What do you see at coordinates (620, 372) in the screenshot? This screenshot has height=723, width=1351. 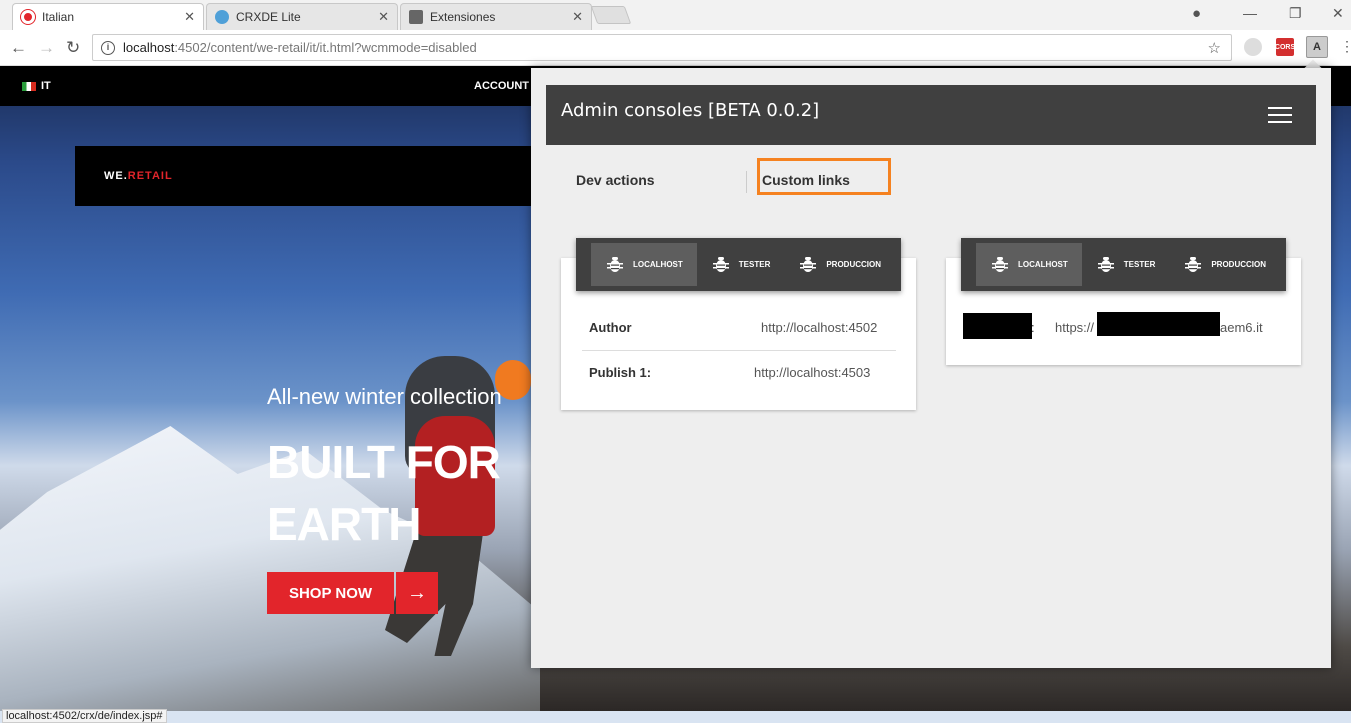 I see `publish-label: Publish 1:` at bounding box center [620, 372].